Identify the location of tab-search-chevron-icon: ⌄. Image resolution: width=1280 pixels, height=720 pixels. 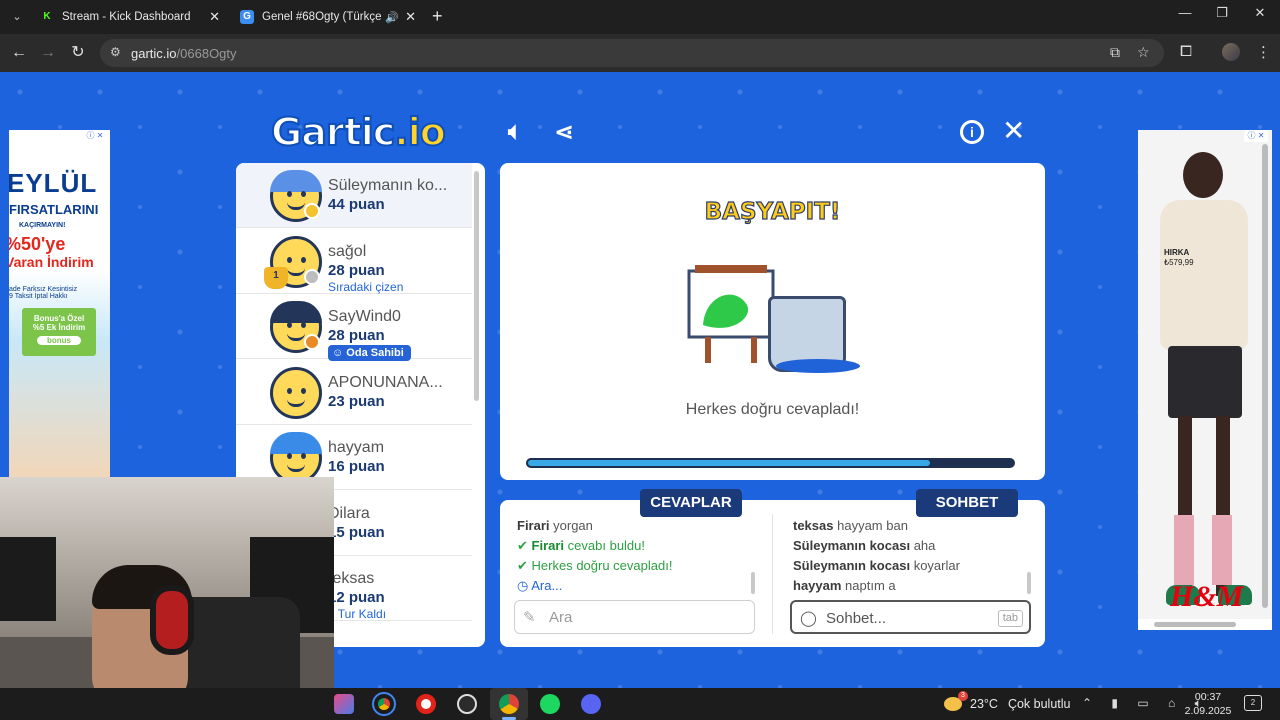
(17, 17).